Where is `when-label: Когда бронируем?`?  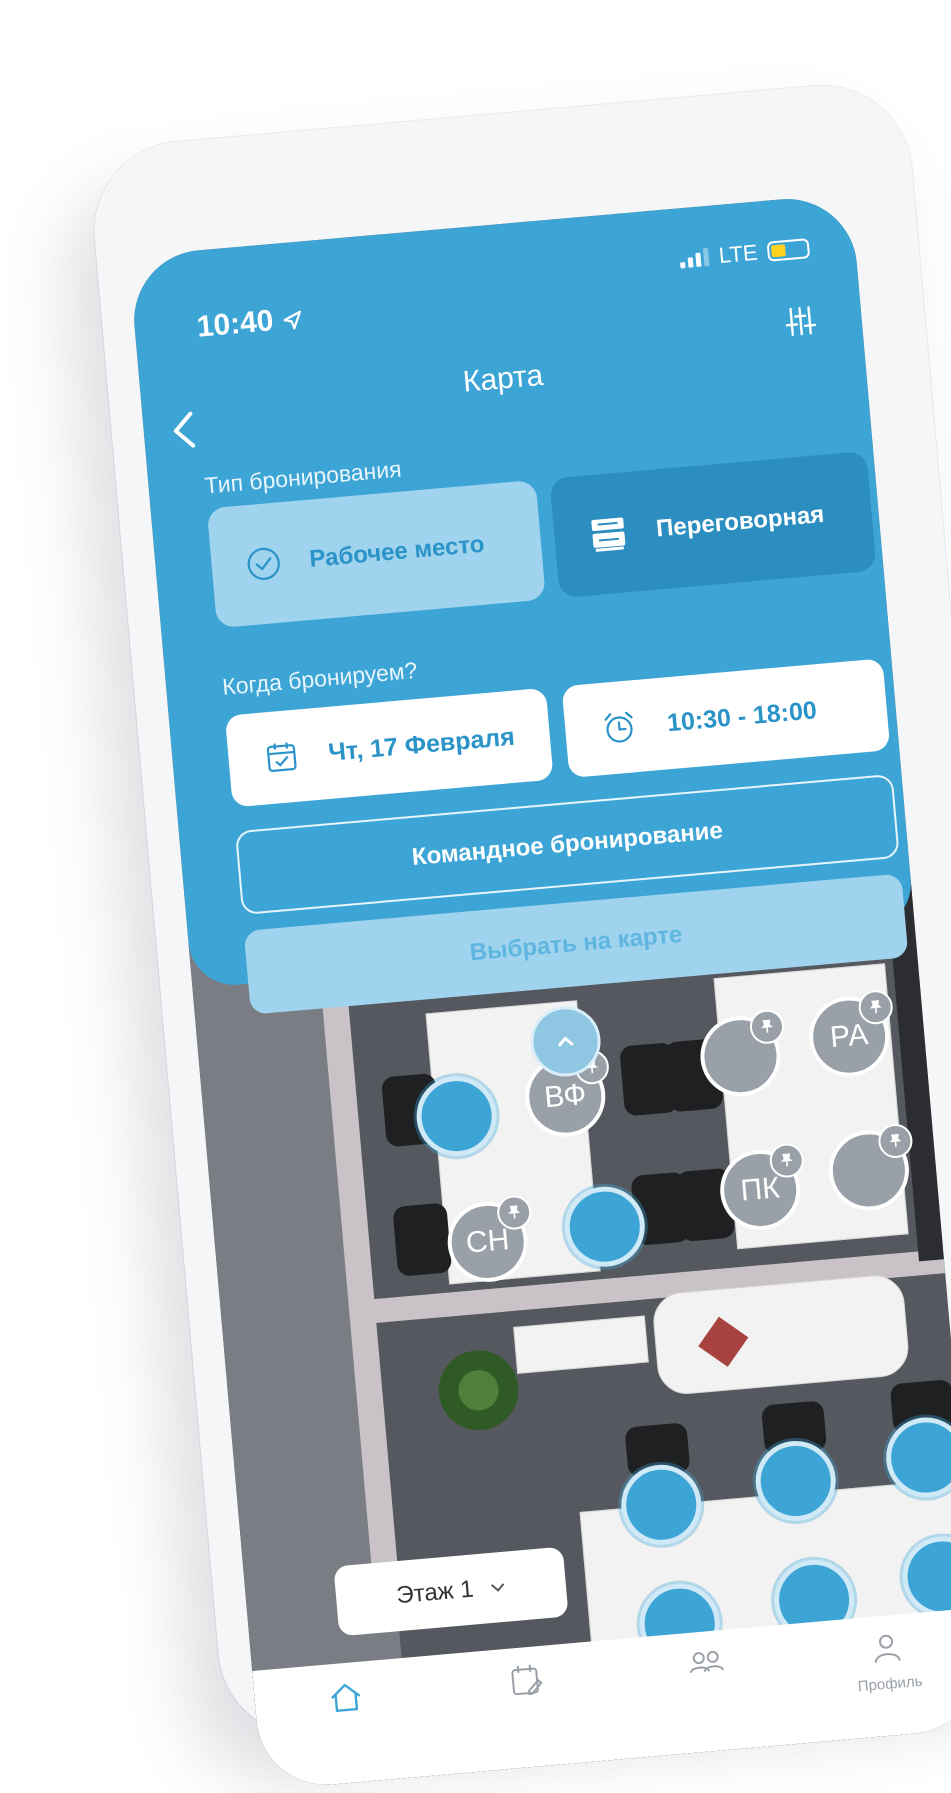
when-label: Когда бронируем? is located at coordinates (320, 678).